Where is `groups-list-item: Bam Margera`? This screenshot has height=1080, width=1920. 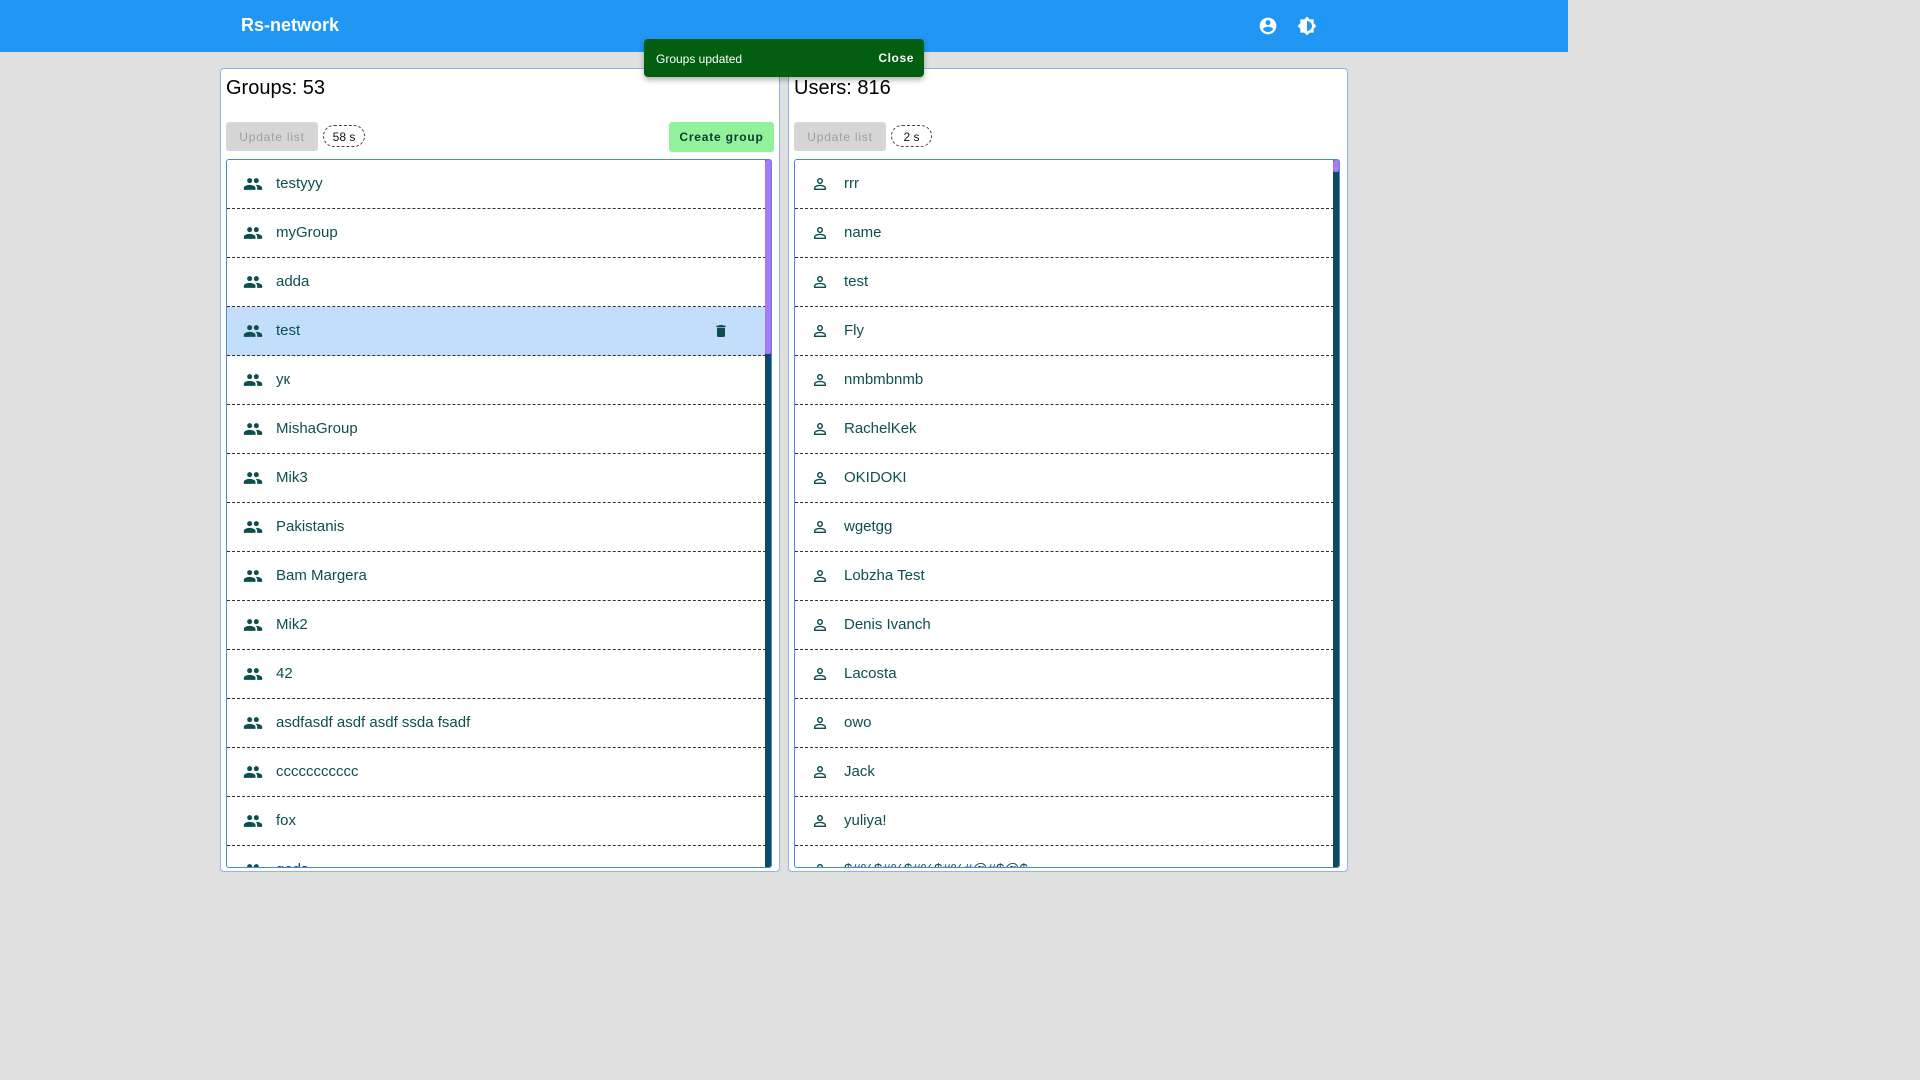
groups-list-item: Bam Margera is located at coordinates (499, 576).